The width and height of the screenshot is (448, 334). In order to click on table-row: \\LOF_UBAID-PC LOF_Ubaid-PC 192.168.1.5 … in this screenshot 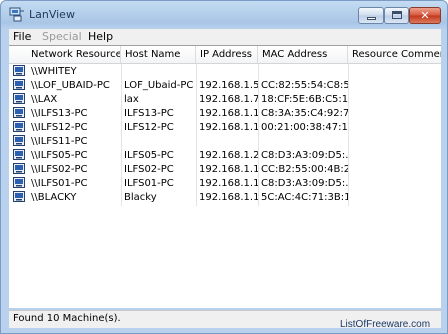, I will do `click(225, 85)`.